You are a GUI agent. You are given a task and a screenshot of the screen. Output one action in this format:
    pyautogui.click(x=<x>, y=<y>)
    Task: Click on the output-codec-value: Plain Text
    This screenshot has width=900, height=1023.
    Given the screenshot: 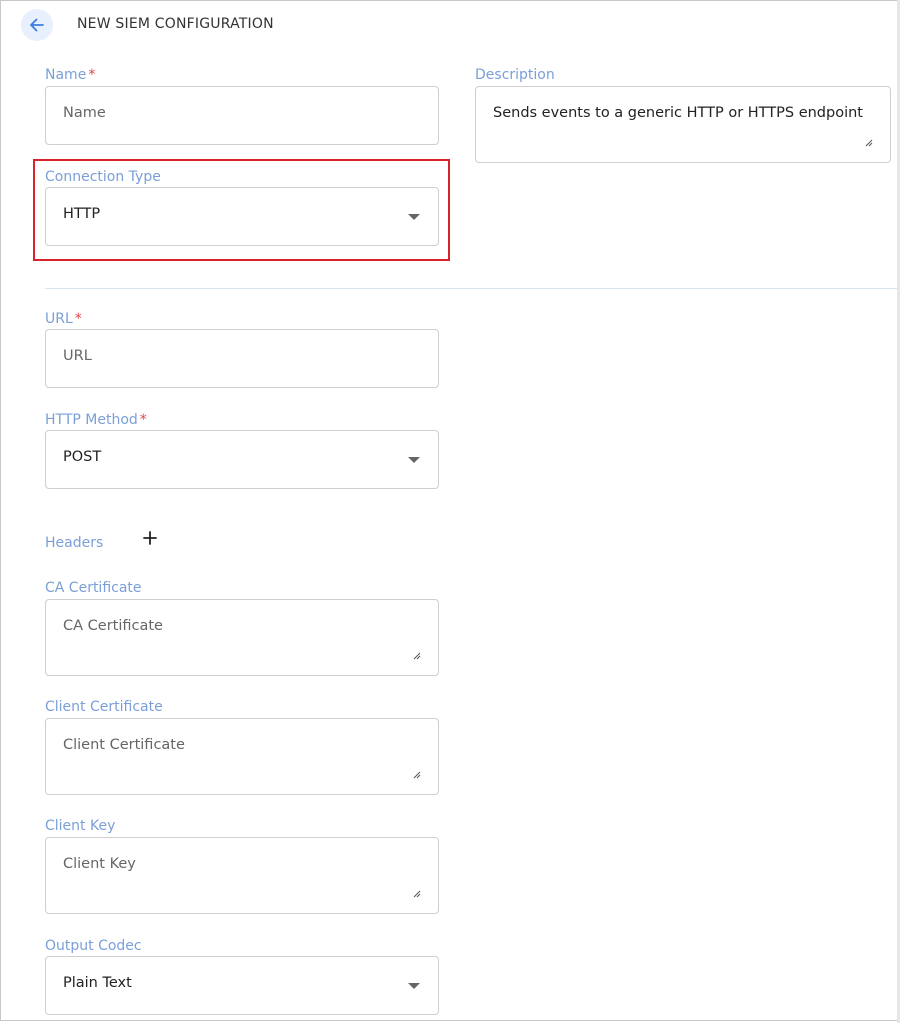 What is the action you would take?
    pyautogui.click(x=97, y=983)
    